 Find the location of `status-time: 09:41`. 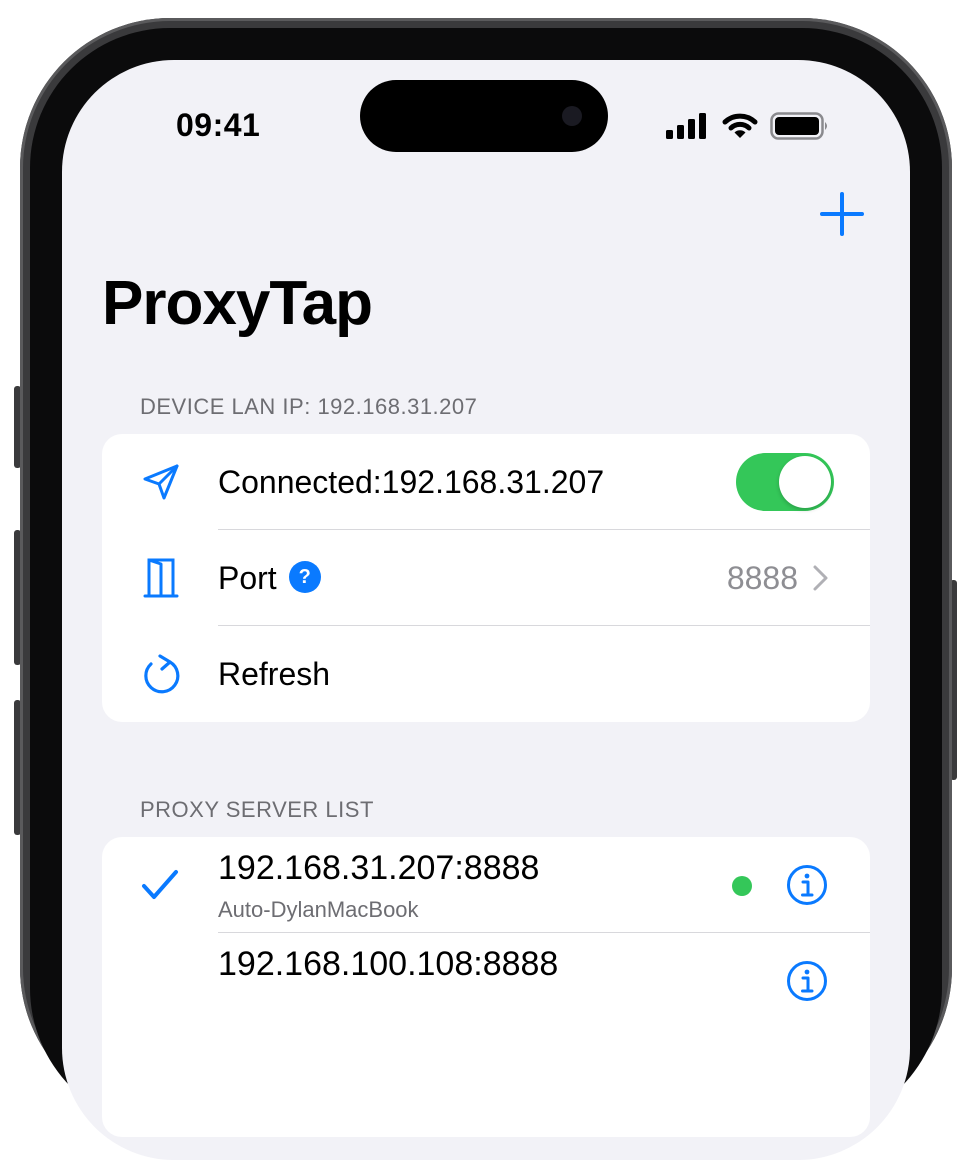

status-time: 09:41 is located at coordinates (218, 125).